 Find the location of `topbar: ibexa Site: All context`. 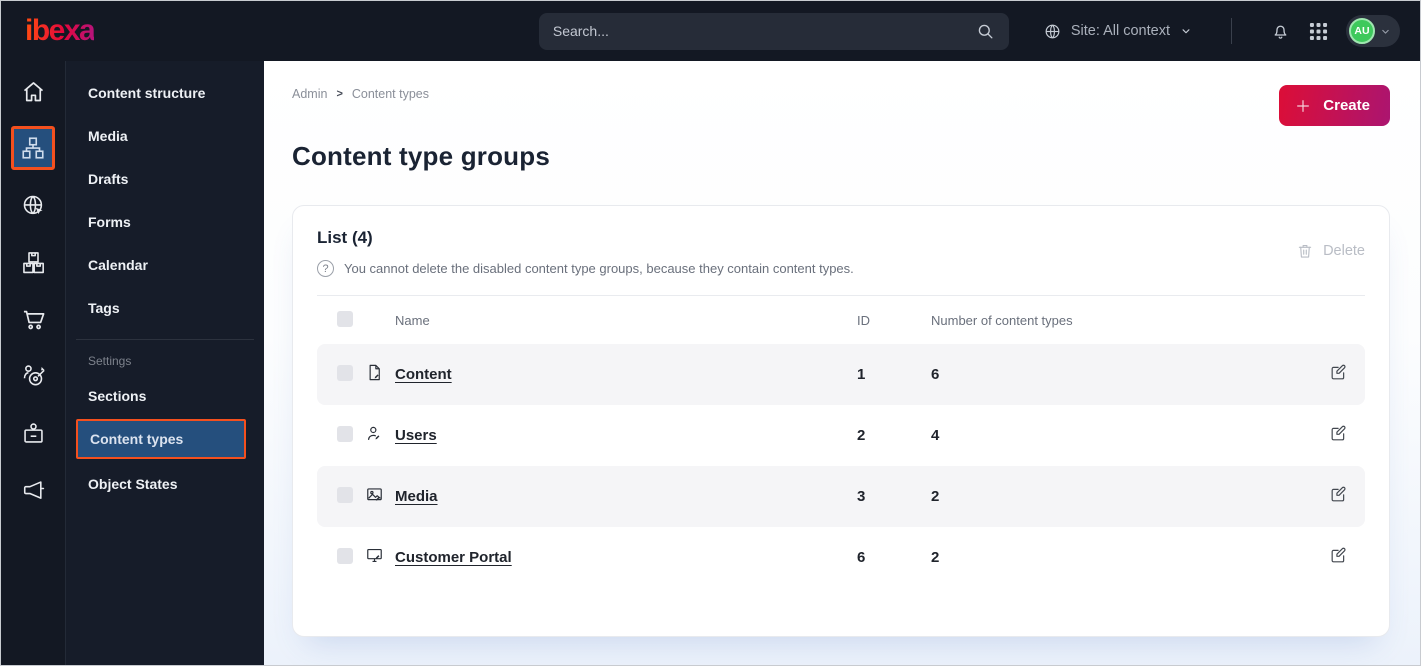

topbar: ibexa Site: All context is located at coordinates (710, 31).